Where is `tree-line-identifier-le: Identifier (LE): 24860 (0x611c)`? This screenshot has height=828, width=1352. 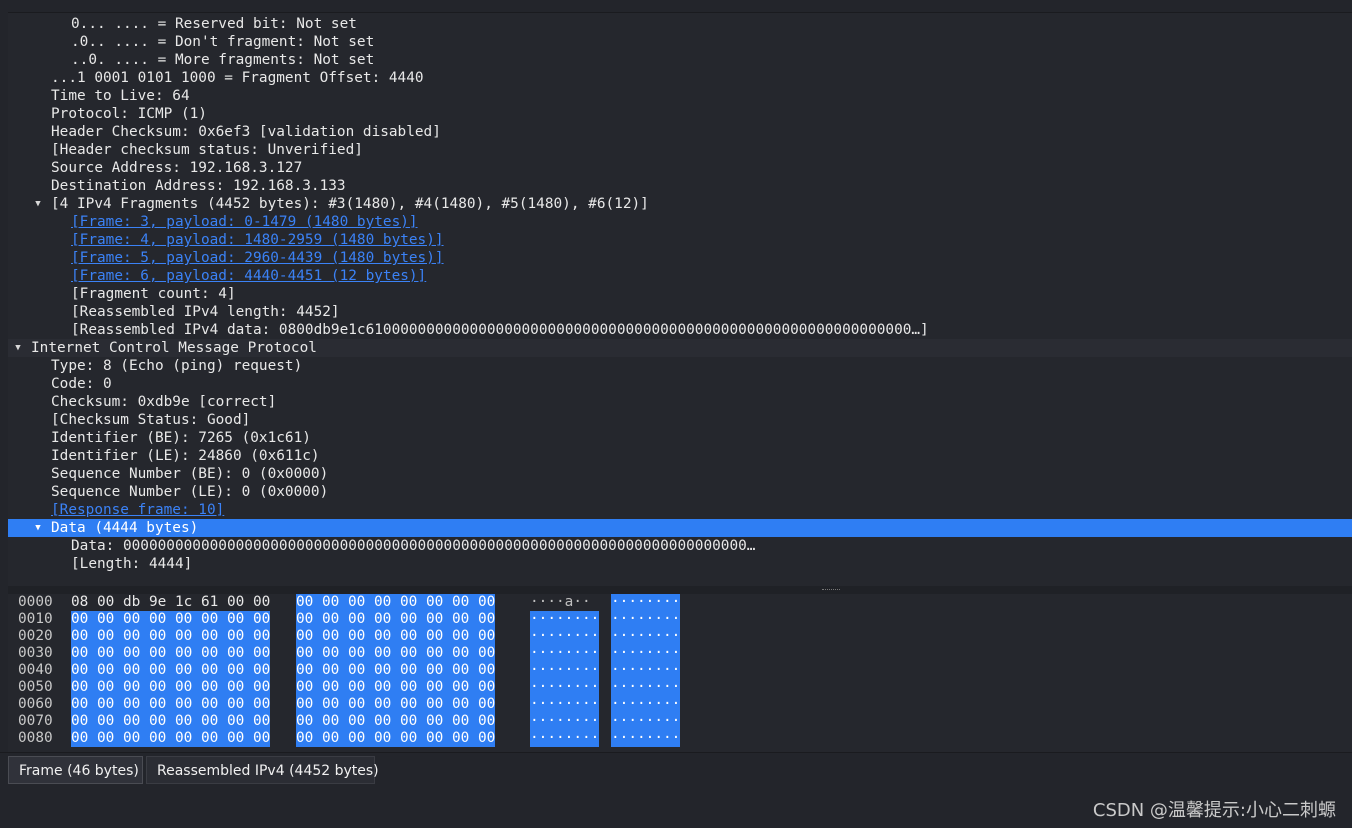 tree-line-identifier-le: Identifier (LE): 24860 (0x611c) is located at coordinates (680, 456).